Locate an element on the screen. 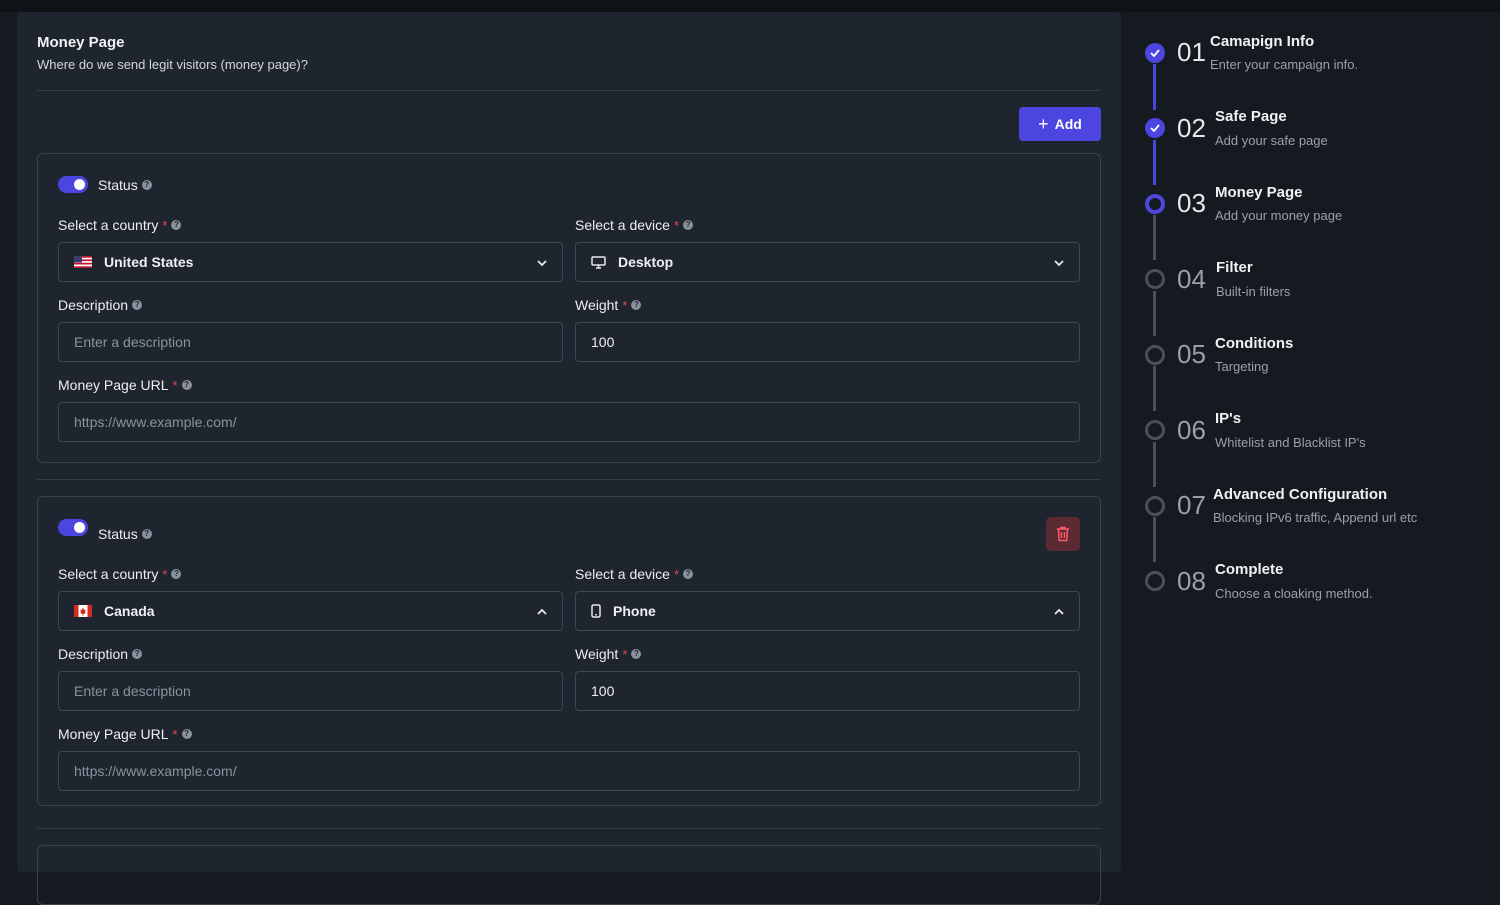 Image resolution: width=1500 pixels, height=905 pixels. step-title: Conditions is located at coordinates (1254, 343).